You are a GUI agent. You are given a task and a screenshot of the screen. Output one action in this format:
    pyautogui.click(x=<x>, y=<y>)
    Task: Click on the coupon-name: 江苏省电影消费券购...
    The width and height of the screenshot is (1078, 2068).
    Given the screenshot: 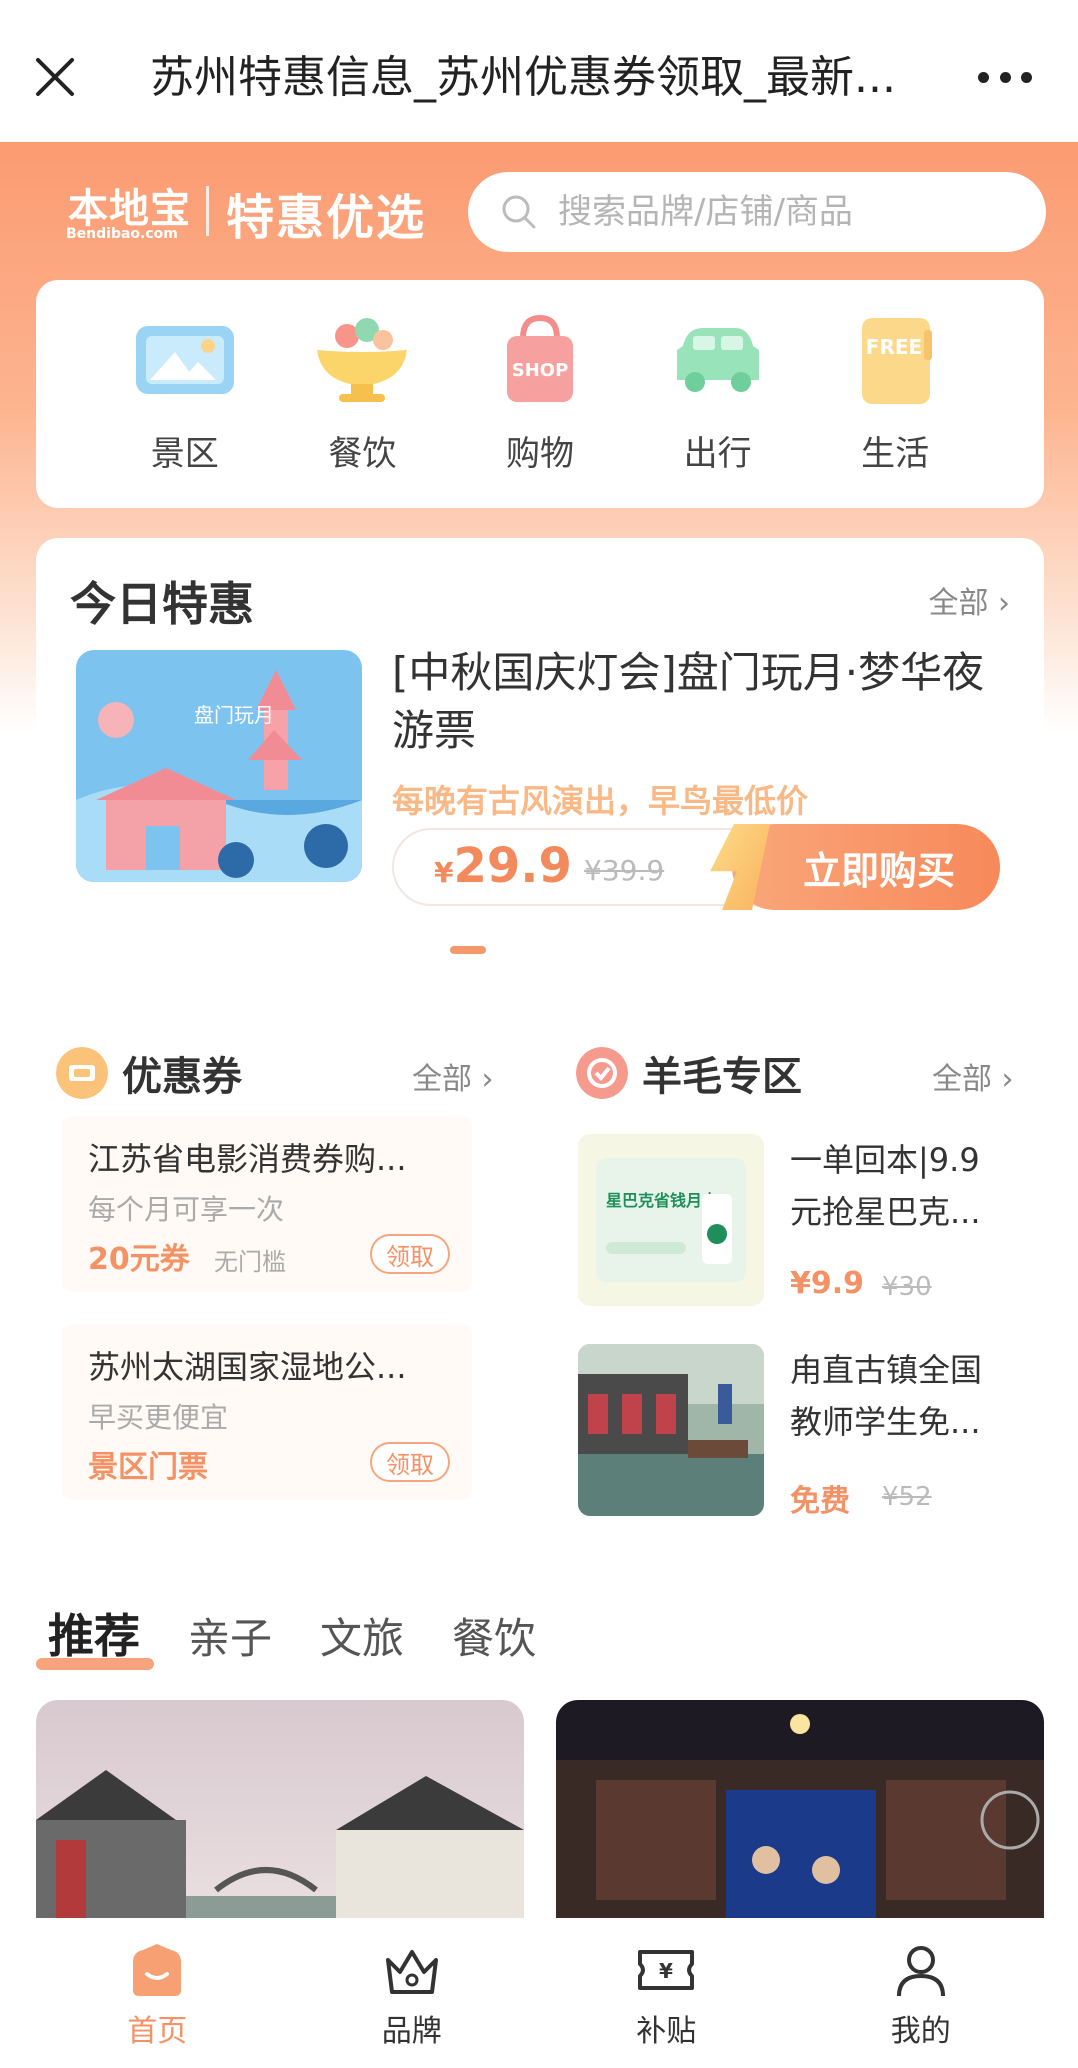 What is the action you would take?
    pyautogui.click(x=247, y=1159)
    